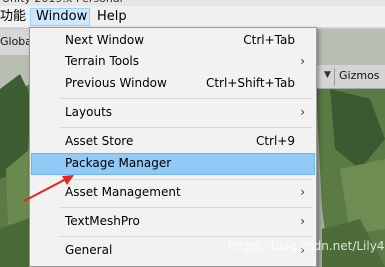  What do you see at coordinates (48, 188) in the screenshot?
I see `annotation-arrow-icon` at bounding box center [48, 188].